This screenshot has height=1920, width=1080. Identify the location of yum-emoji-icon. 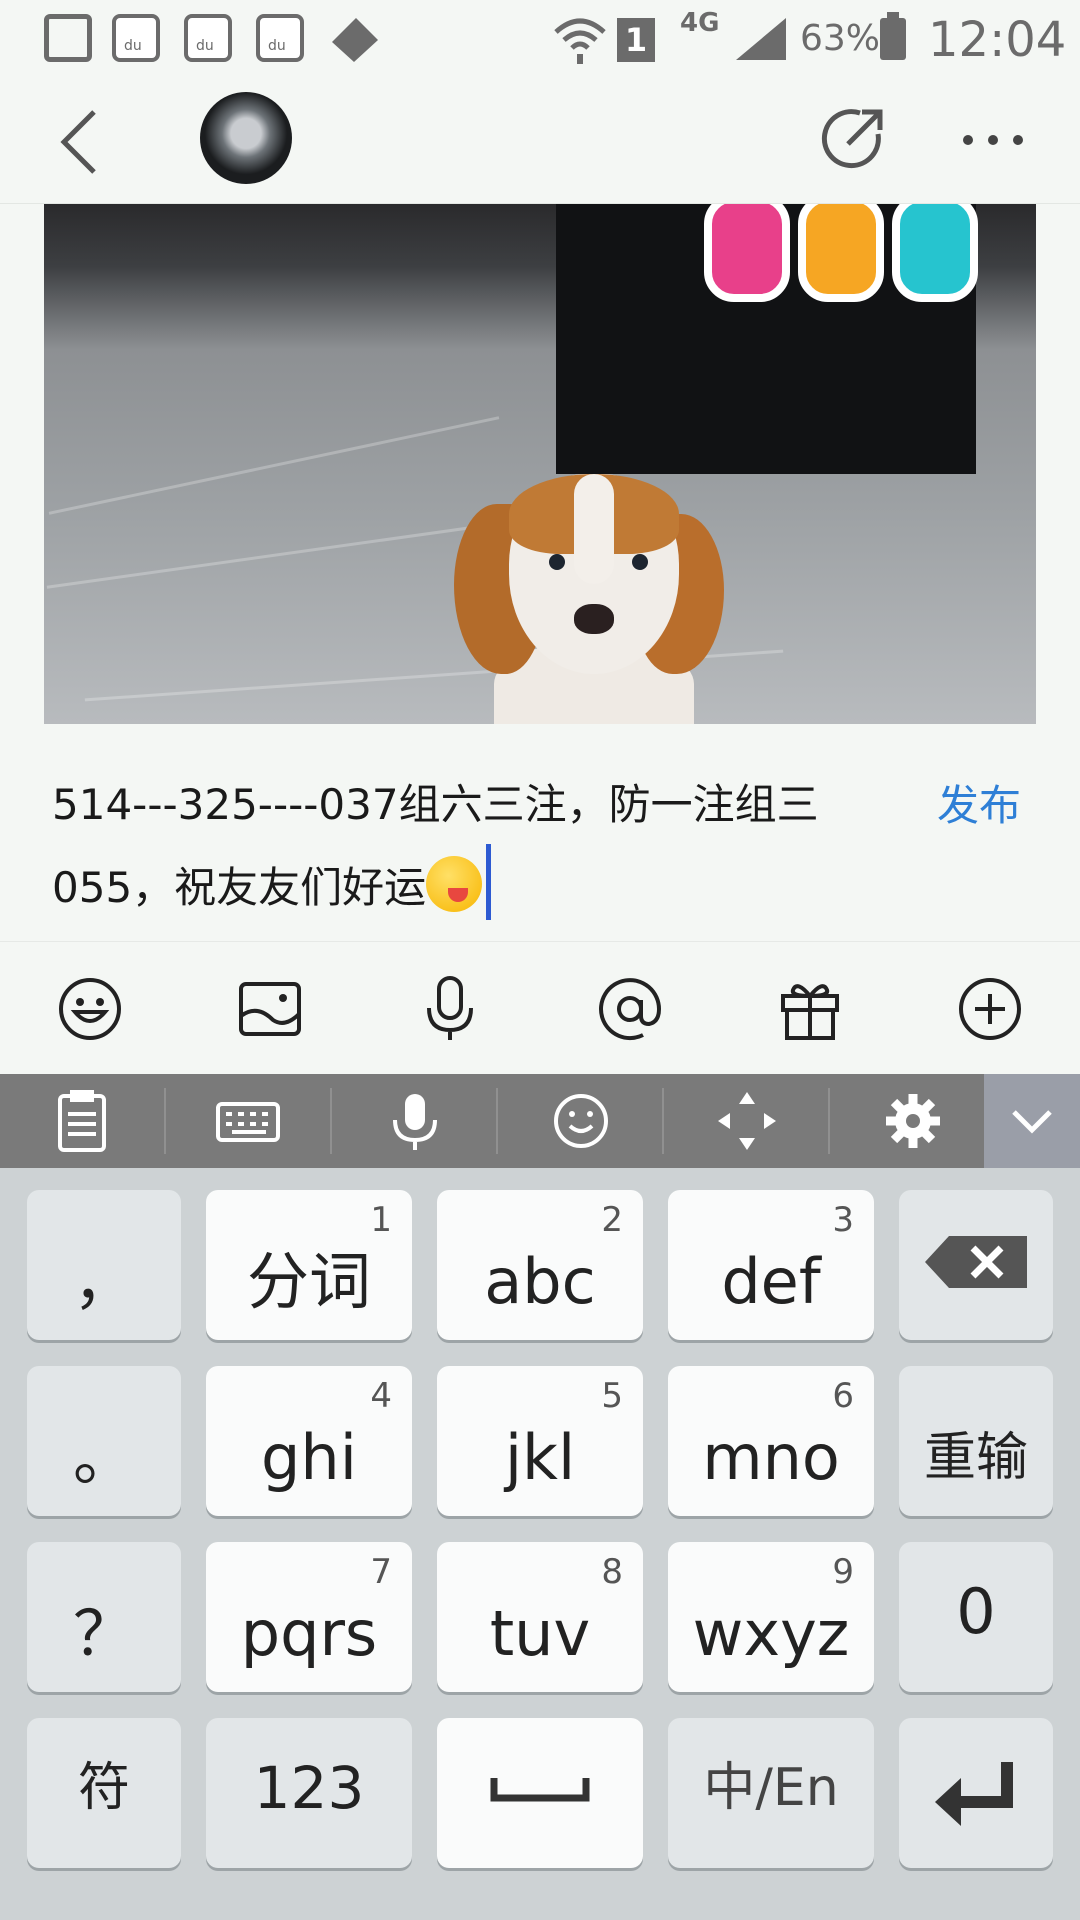
(454, 884).